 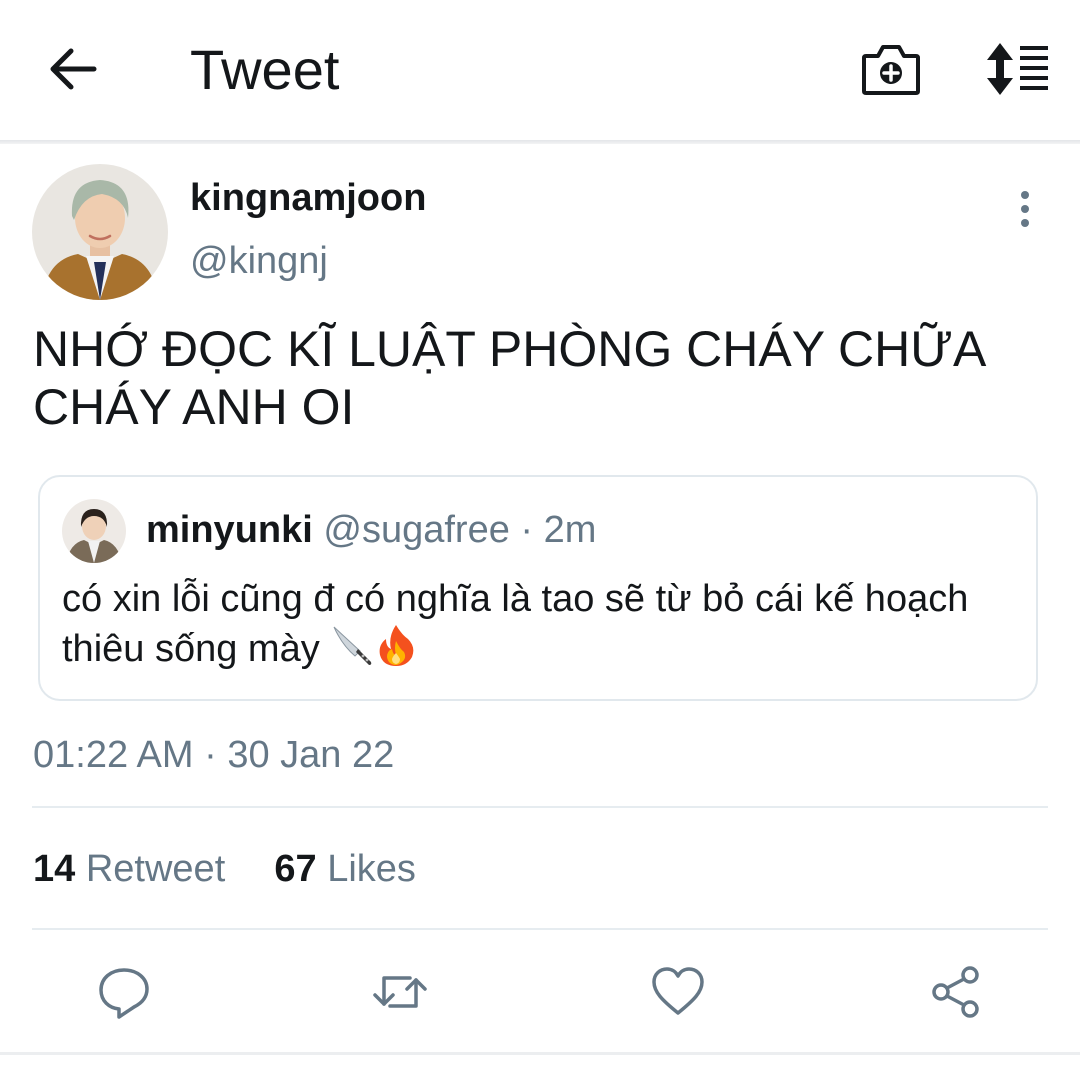 I want to click on tweet-timestamp: 01:22 AM · 30 Jan 22, so click(x=214, y=755).